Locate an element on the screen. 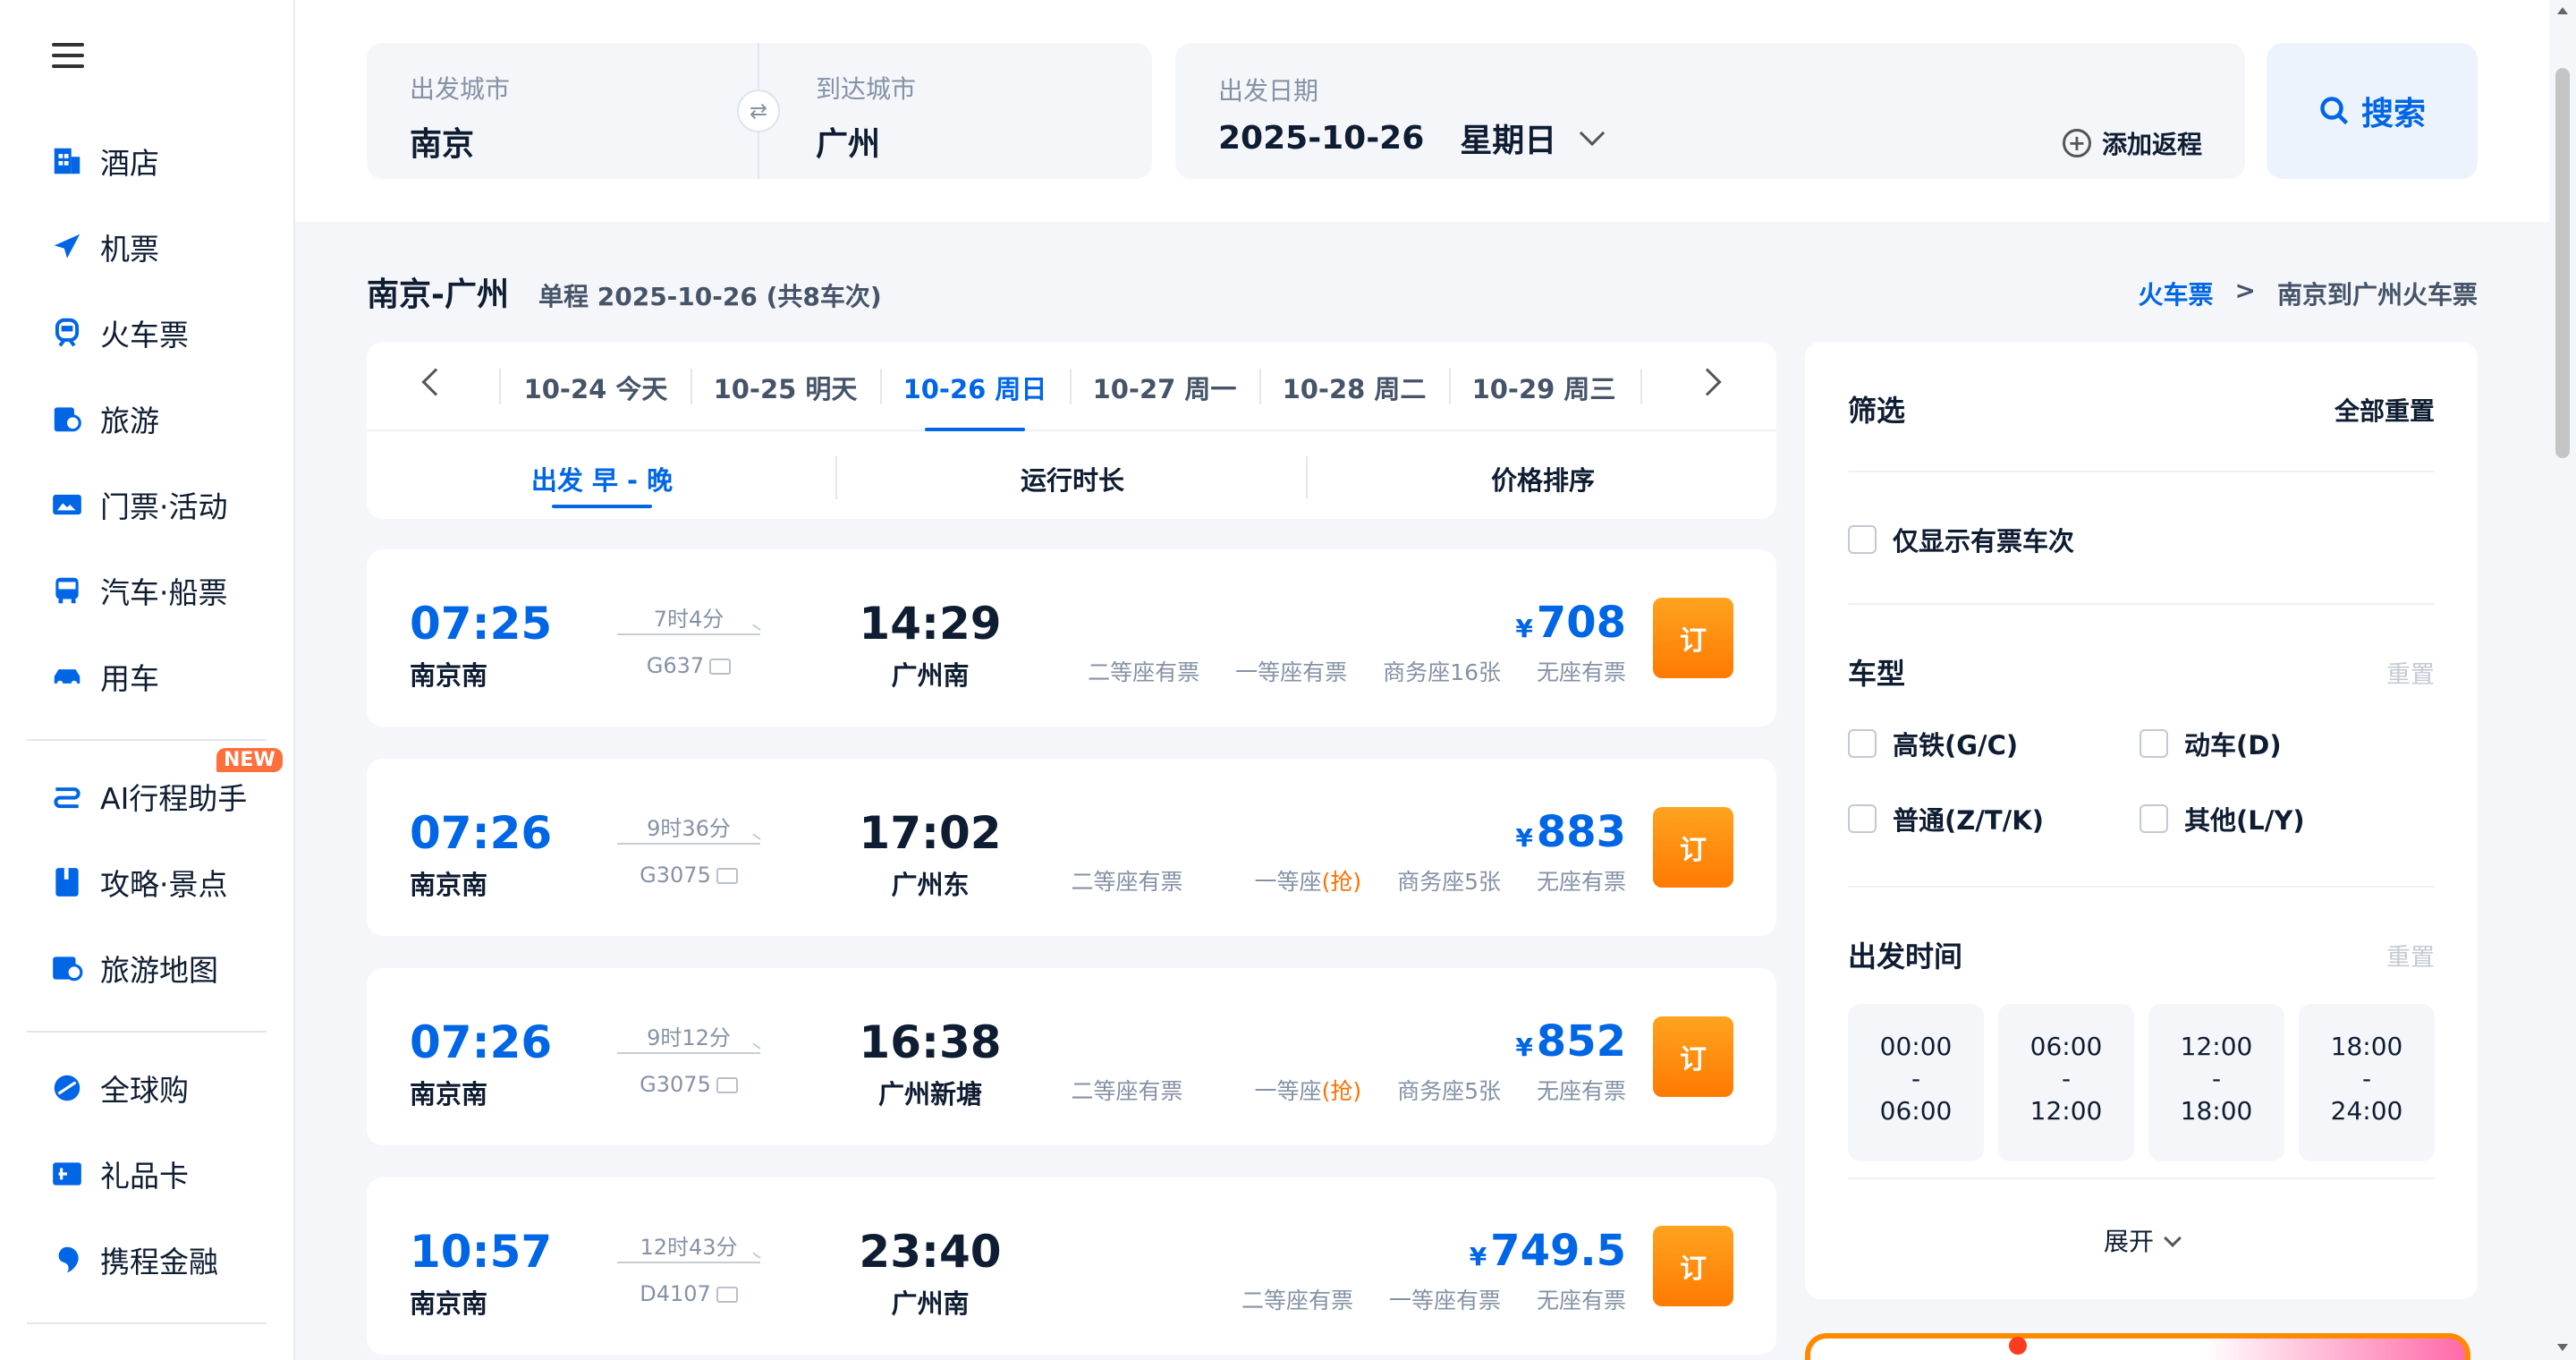 This screenshot has height=1360, width=2576. type-ly-checkbox: 其他(L/Y) is located at coordinates (2222, 819).